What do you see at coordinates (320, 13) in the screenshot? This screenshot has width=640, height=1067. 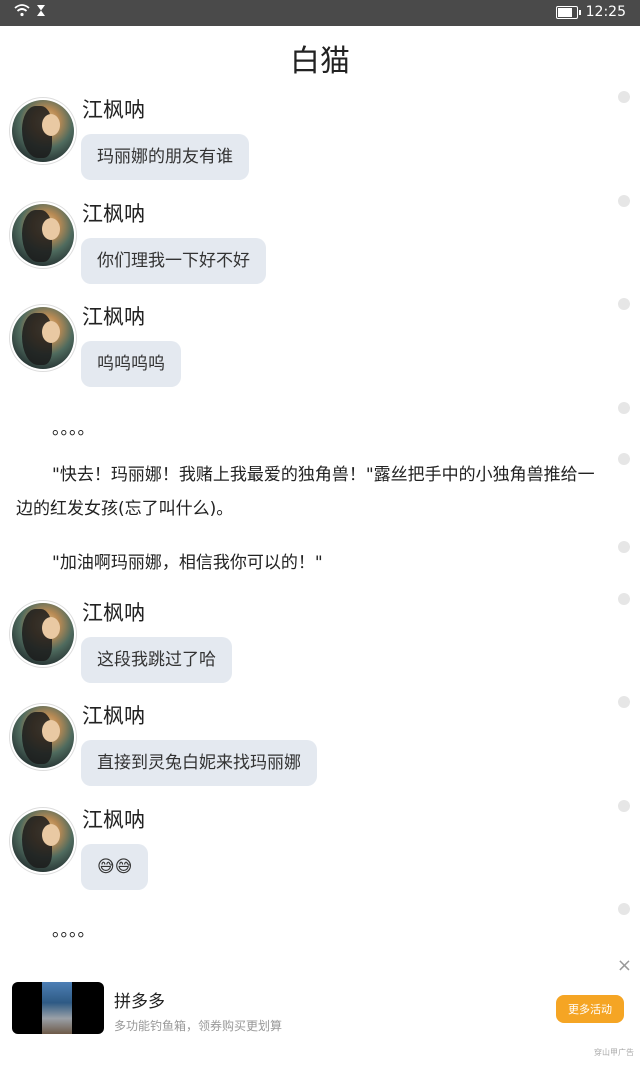 I see `status-bar: 12:25` at bounding box center [320, 13].